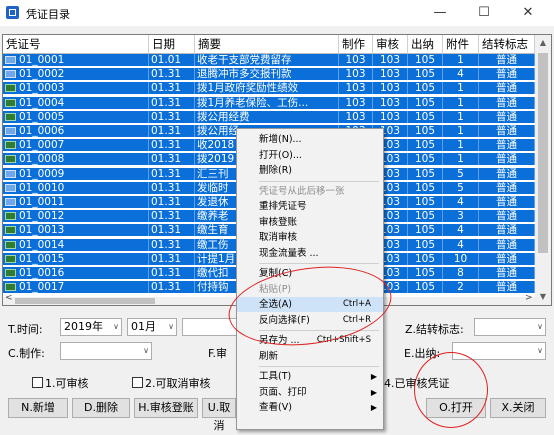  Describe the element at coordinates (76, 187) in the screenshot. I see `table-cell-no: 01_0010` at that location.